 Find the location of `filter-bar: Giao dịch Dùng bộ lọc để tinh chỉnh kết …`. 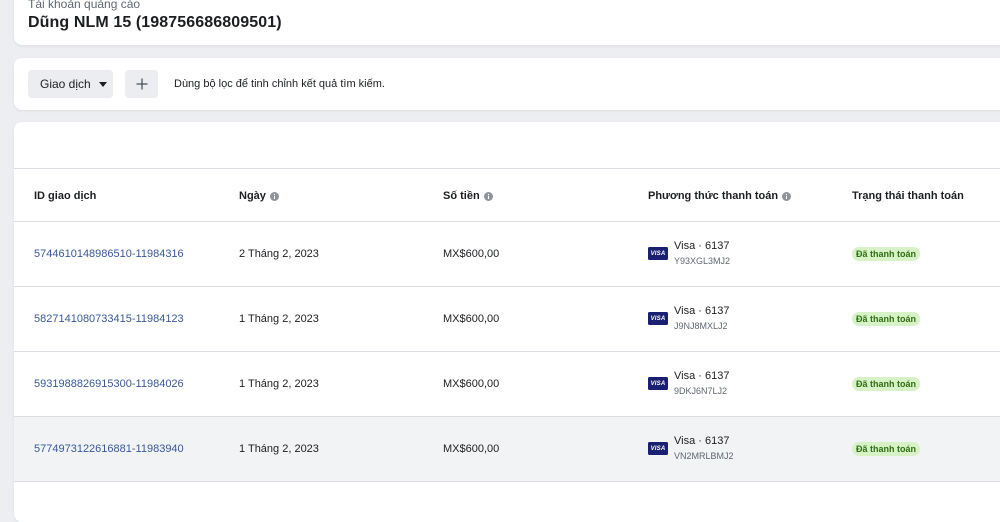

filter-bar: Giao dịch Dùng bộ lọc để tinh chỉnh kết … is located at coordinates (507, 84).